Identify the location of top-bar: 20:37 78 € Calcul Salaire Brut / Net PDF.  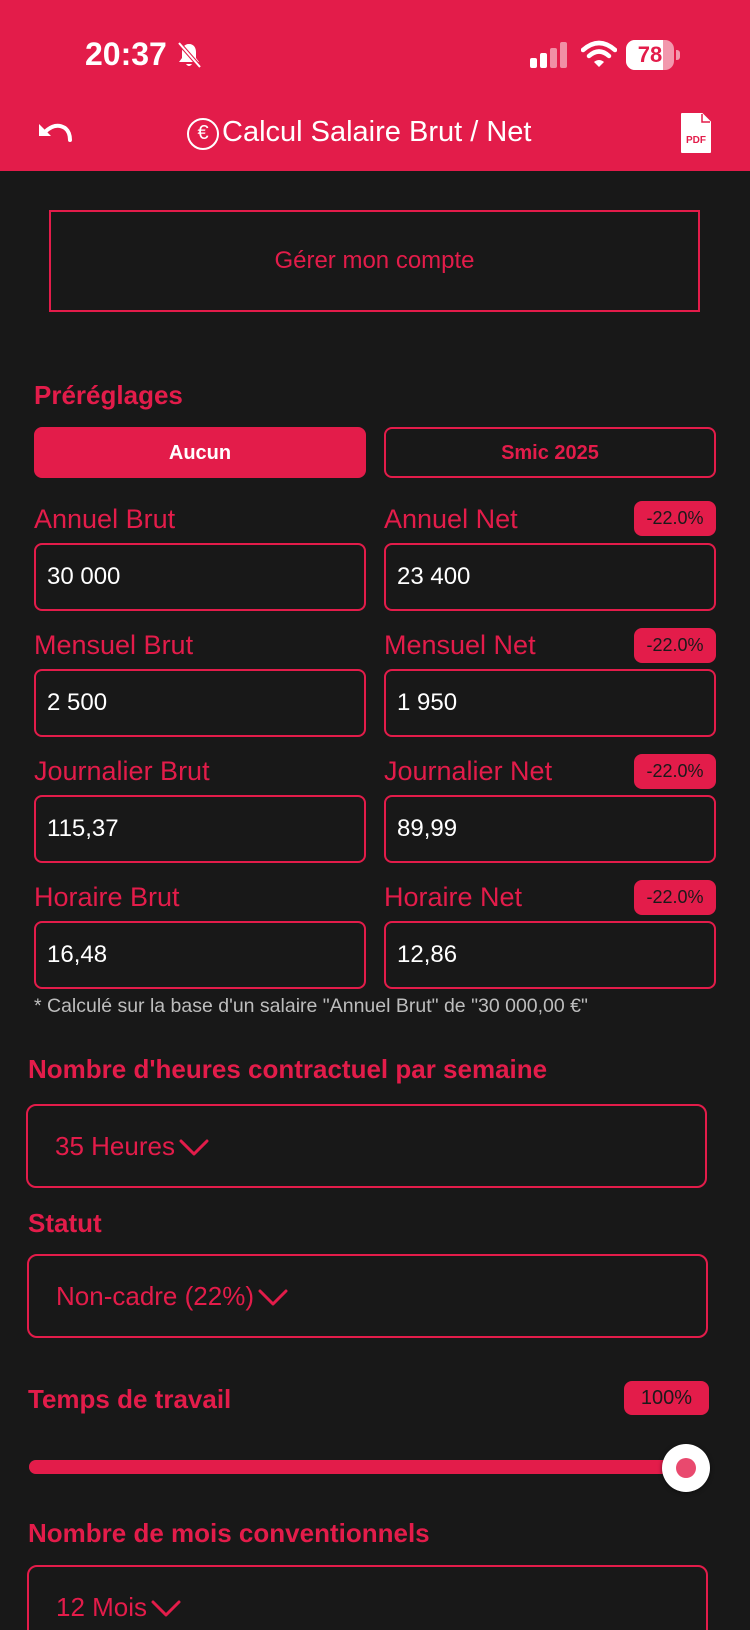
(375, 85).